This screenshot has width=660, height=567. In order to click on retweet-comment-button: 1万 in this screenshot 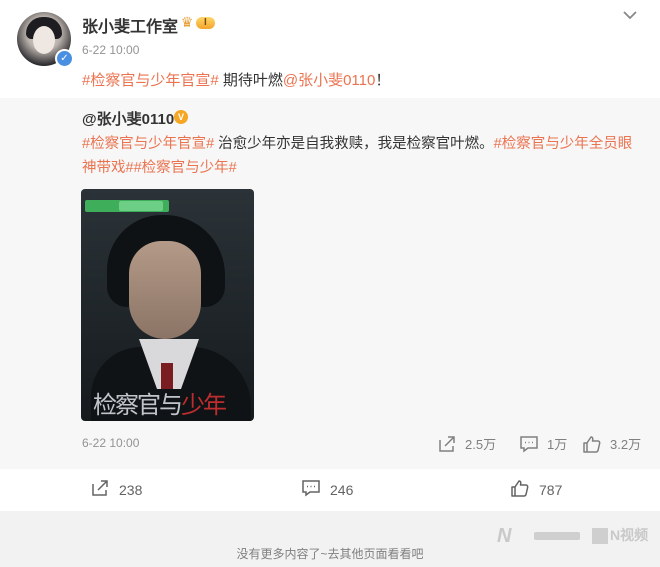, I will do `click(543, 443)`.